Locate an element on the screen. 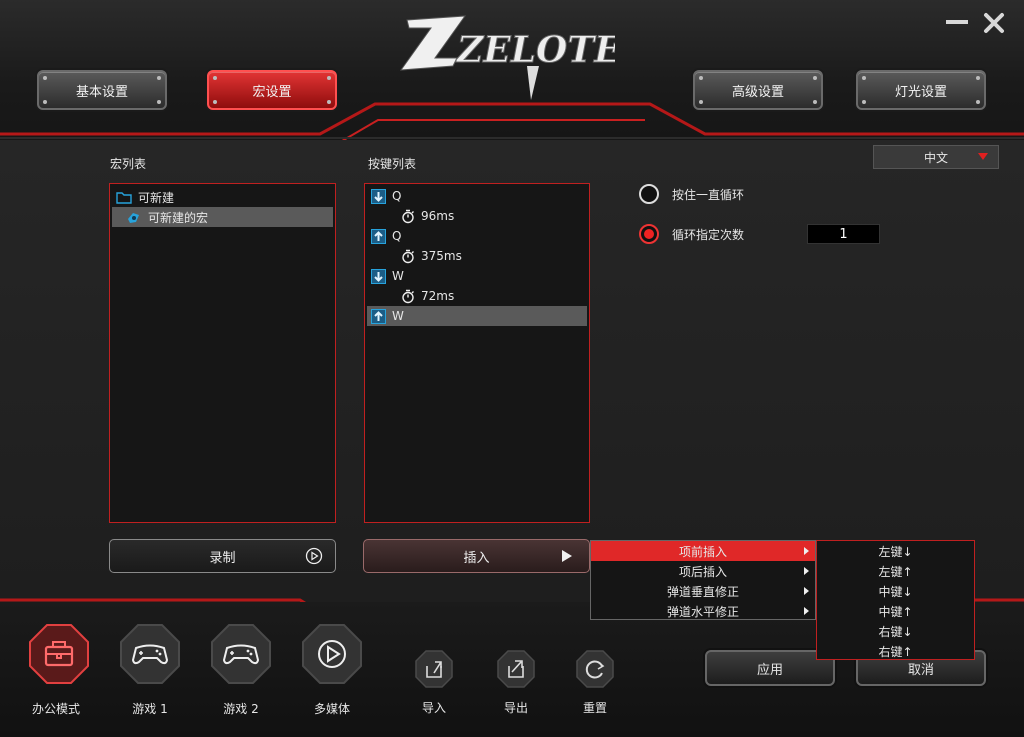 The height and width of the screenshot is (737, 1024). tab-label: 宏设置 is located at coordinates (272, 92).